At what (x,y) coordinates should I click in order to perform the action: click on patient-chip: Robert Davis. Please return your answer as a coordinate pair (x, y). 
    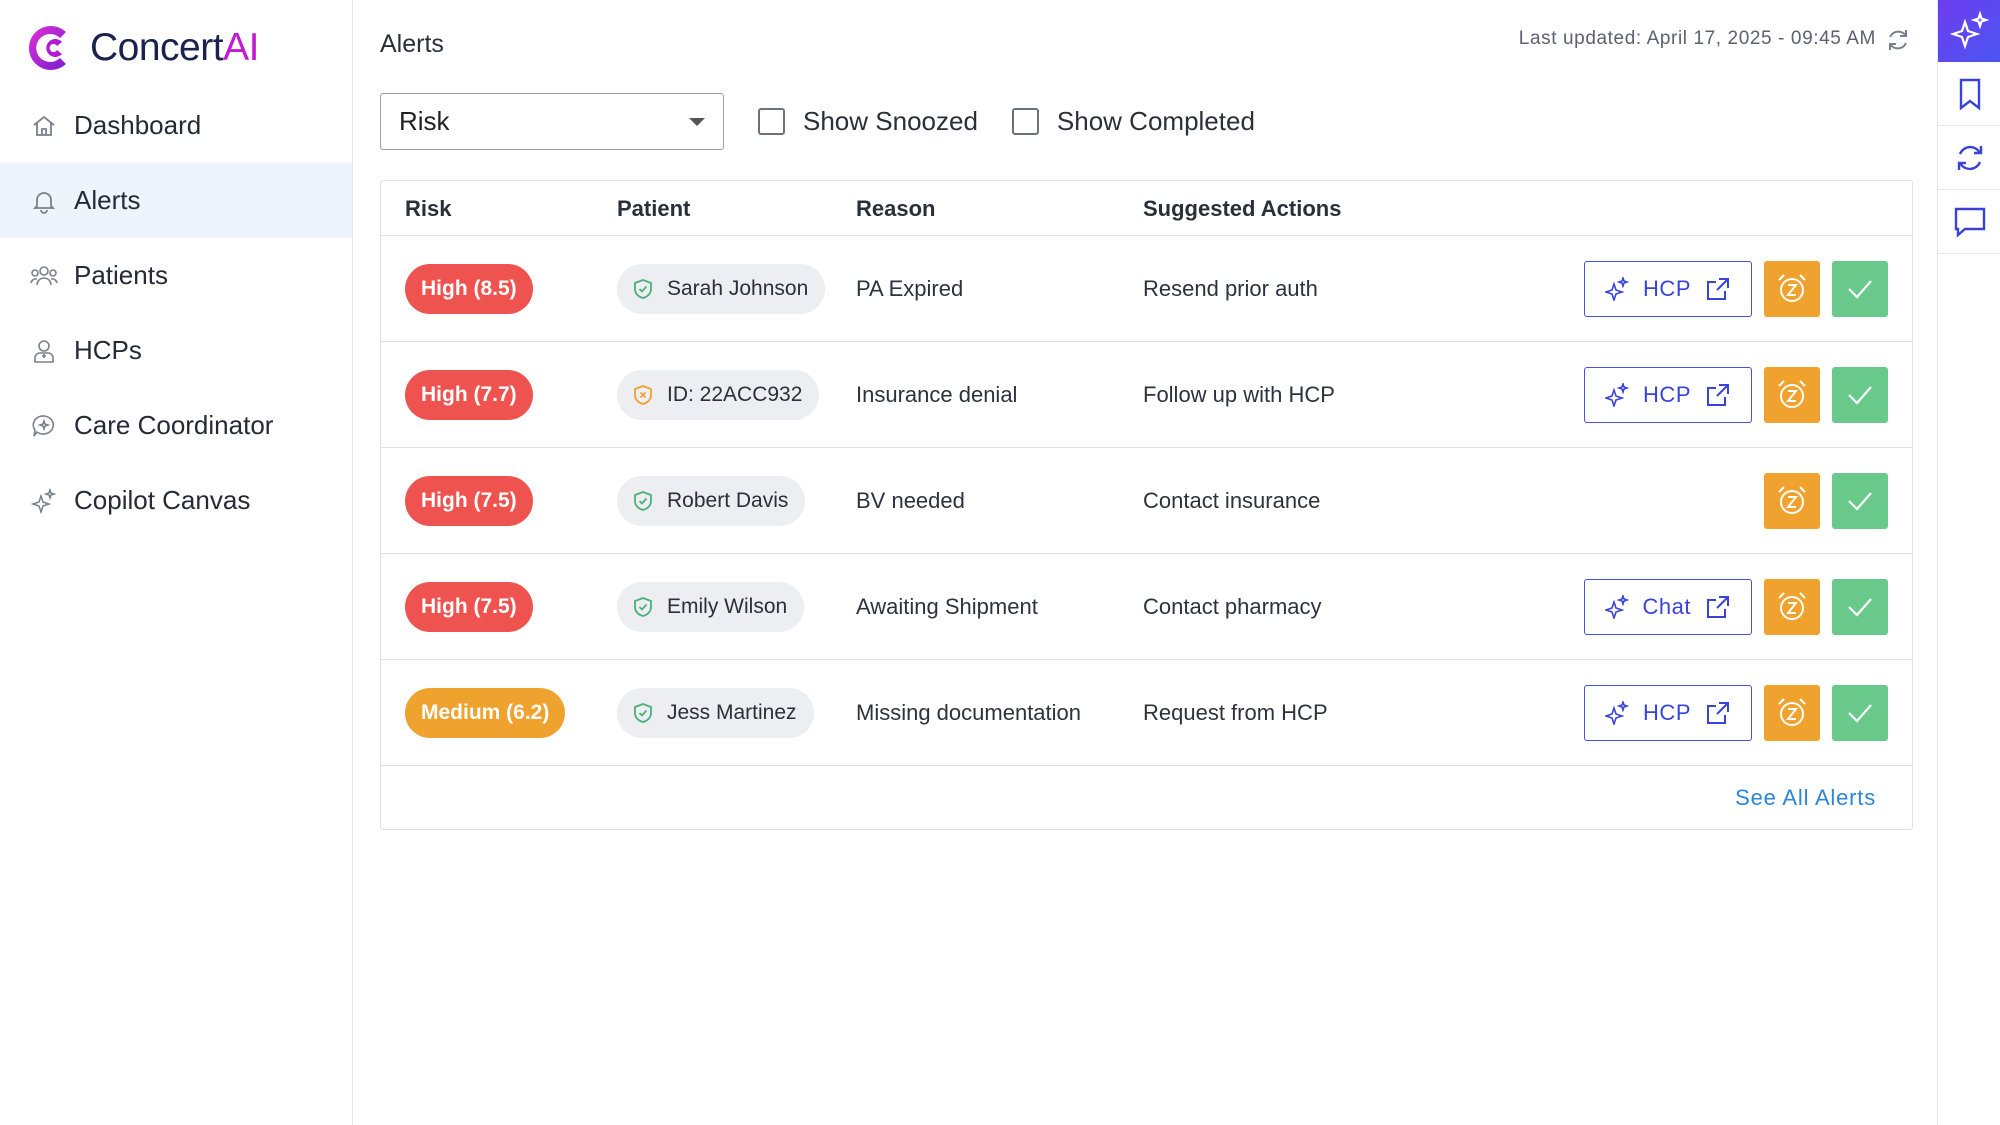
    Looking at the image, I should click on (711, 501).